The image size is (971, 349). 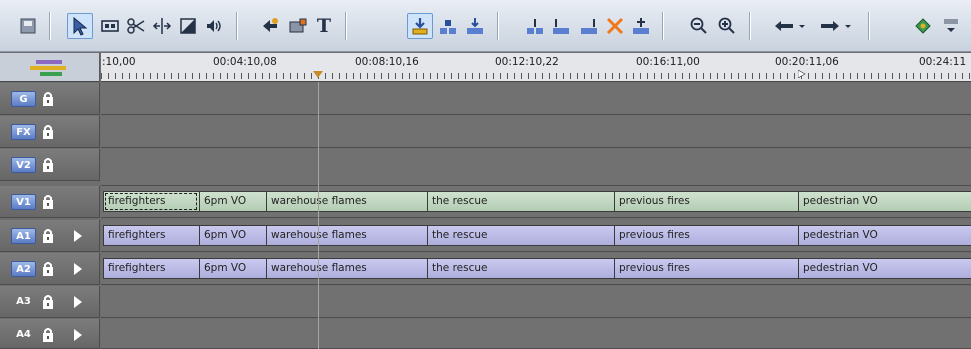 What do you see at coordinates (23, 334) in the screenshot?
I see `track-label-a4: A4` at bounding box center [23, 334].